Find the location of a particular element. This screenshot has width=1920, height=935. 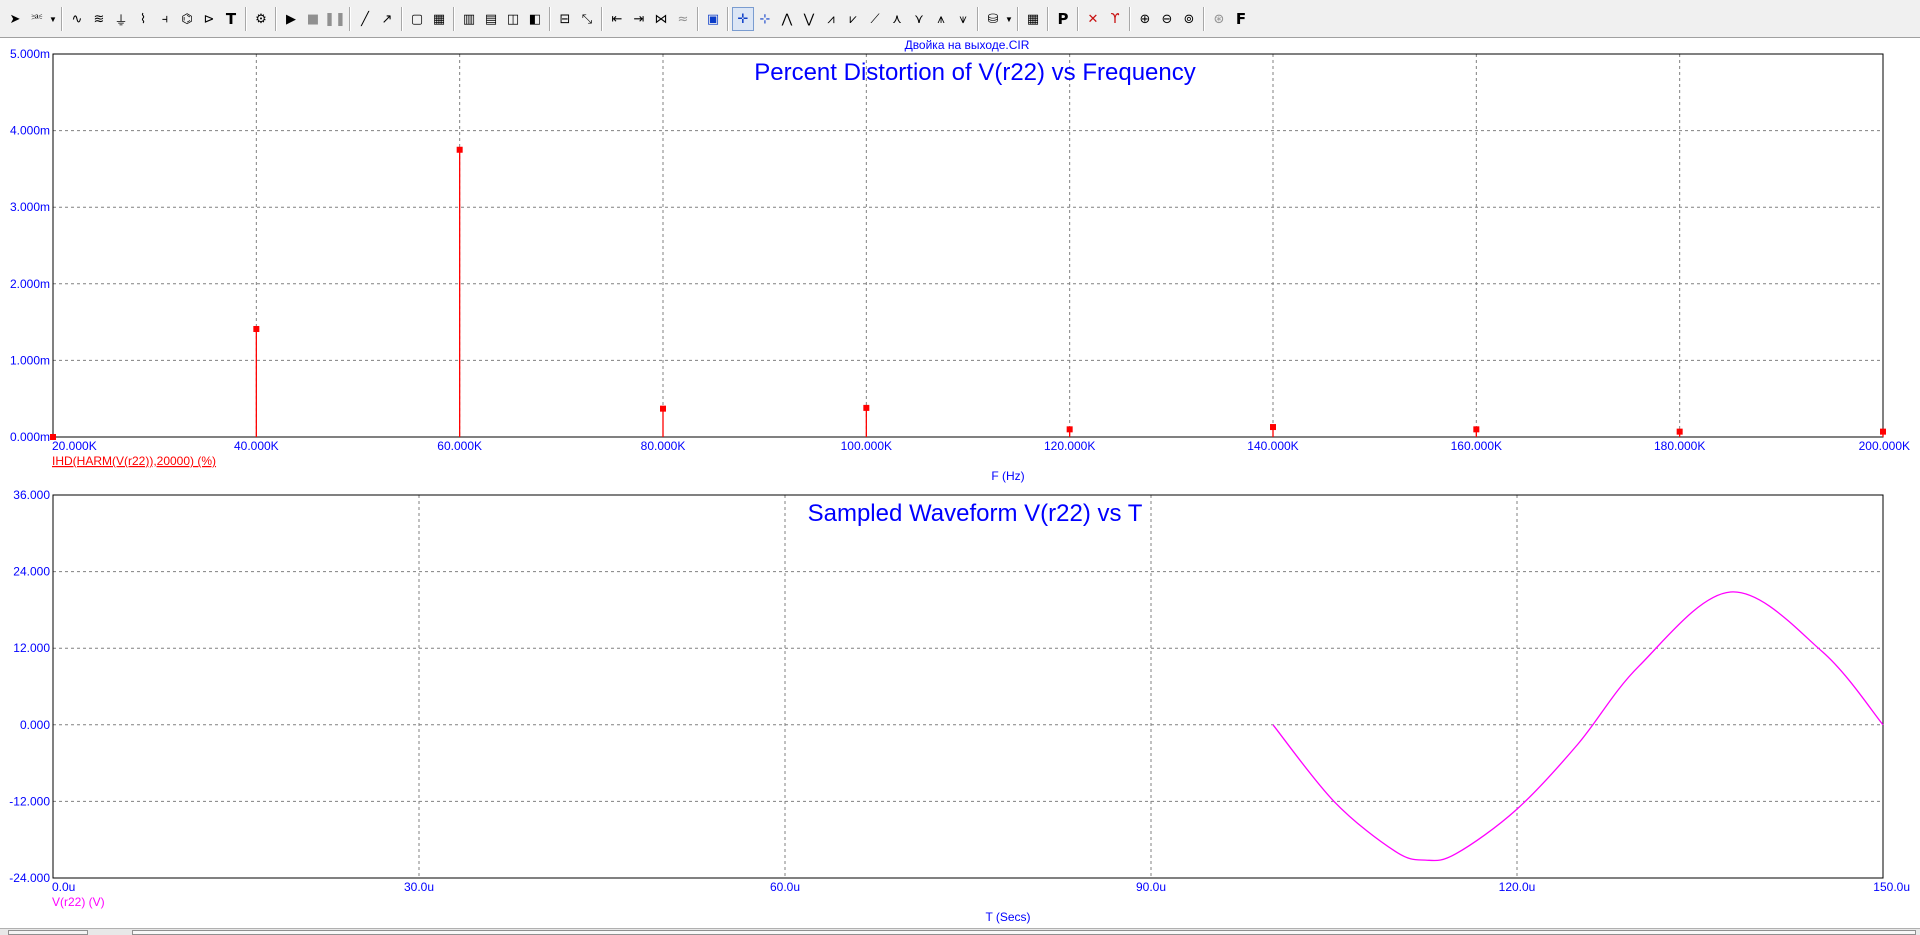

zoom-out-icon: ⊖ is located at coordinates (1167, 19).